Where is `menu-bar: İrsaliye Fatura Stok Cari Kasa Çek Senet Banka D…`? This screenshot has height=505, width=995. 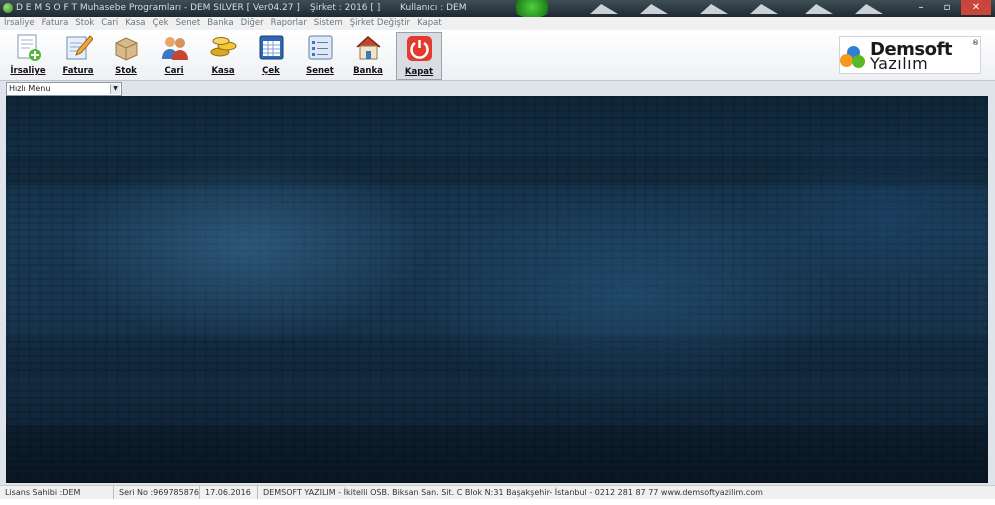 menu-bar: İrsaliye Fatura Stok Cari Kasa Çek Senet Banka D… is located at coordinates (497, 23).